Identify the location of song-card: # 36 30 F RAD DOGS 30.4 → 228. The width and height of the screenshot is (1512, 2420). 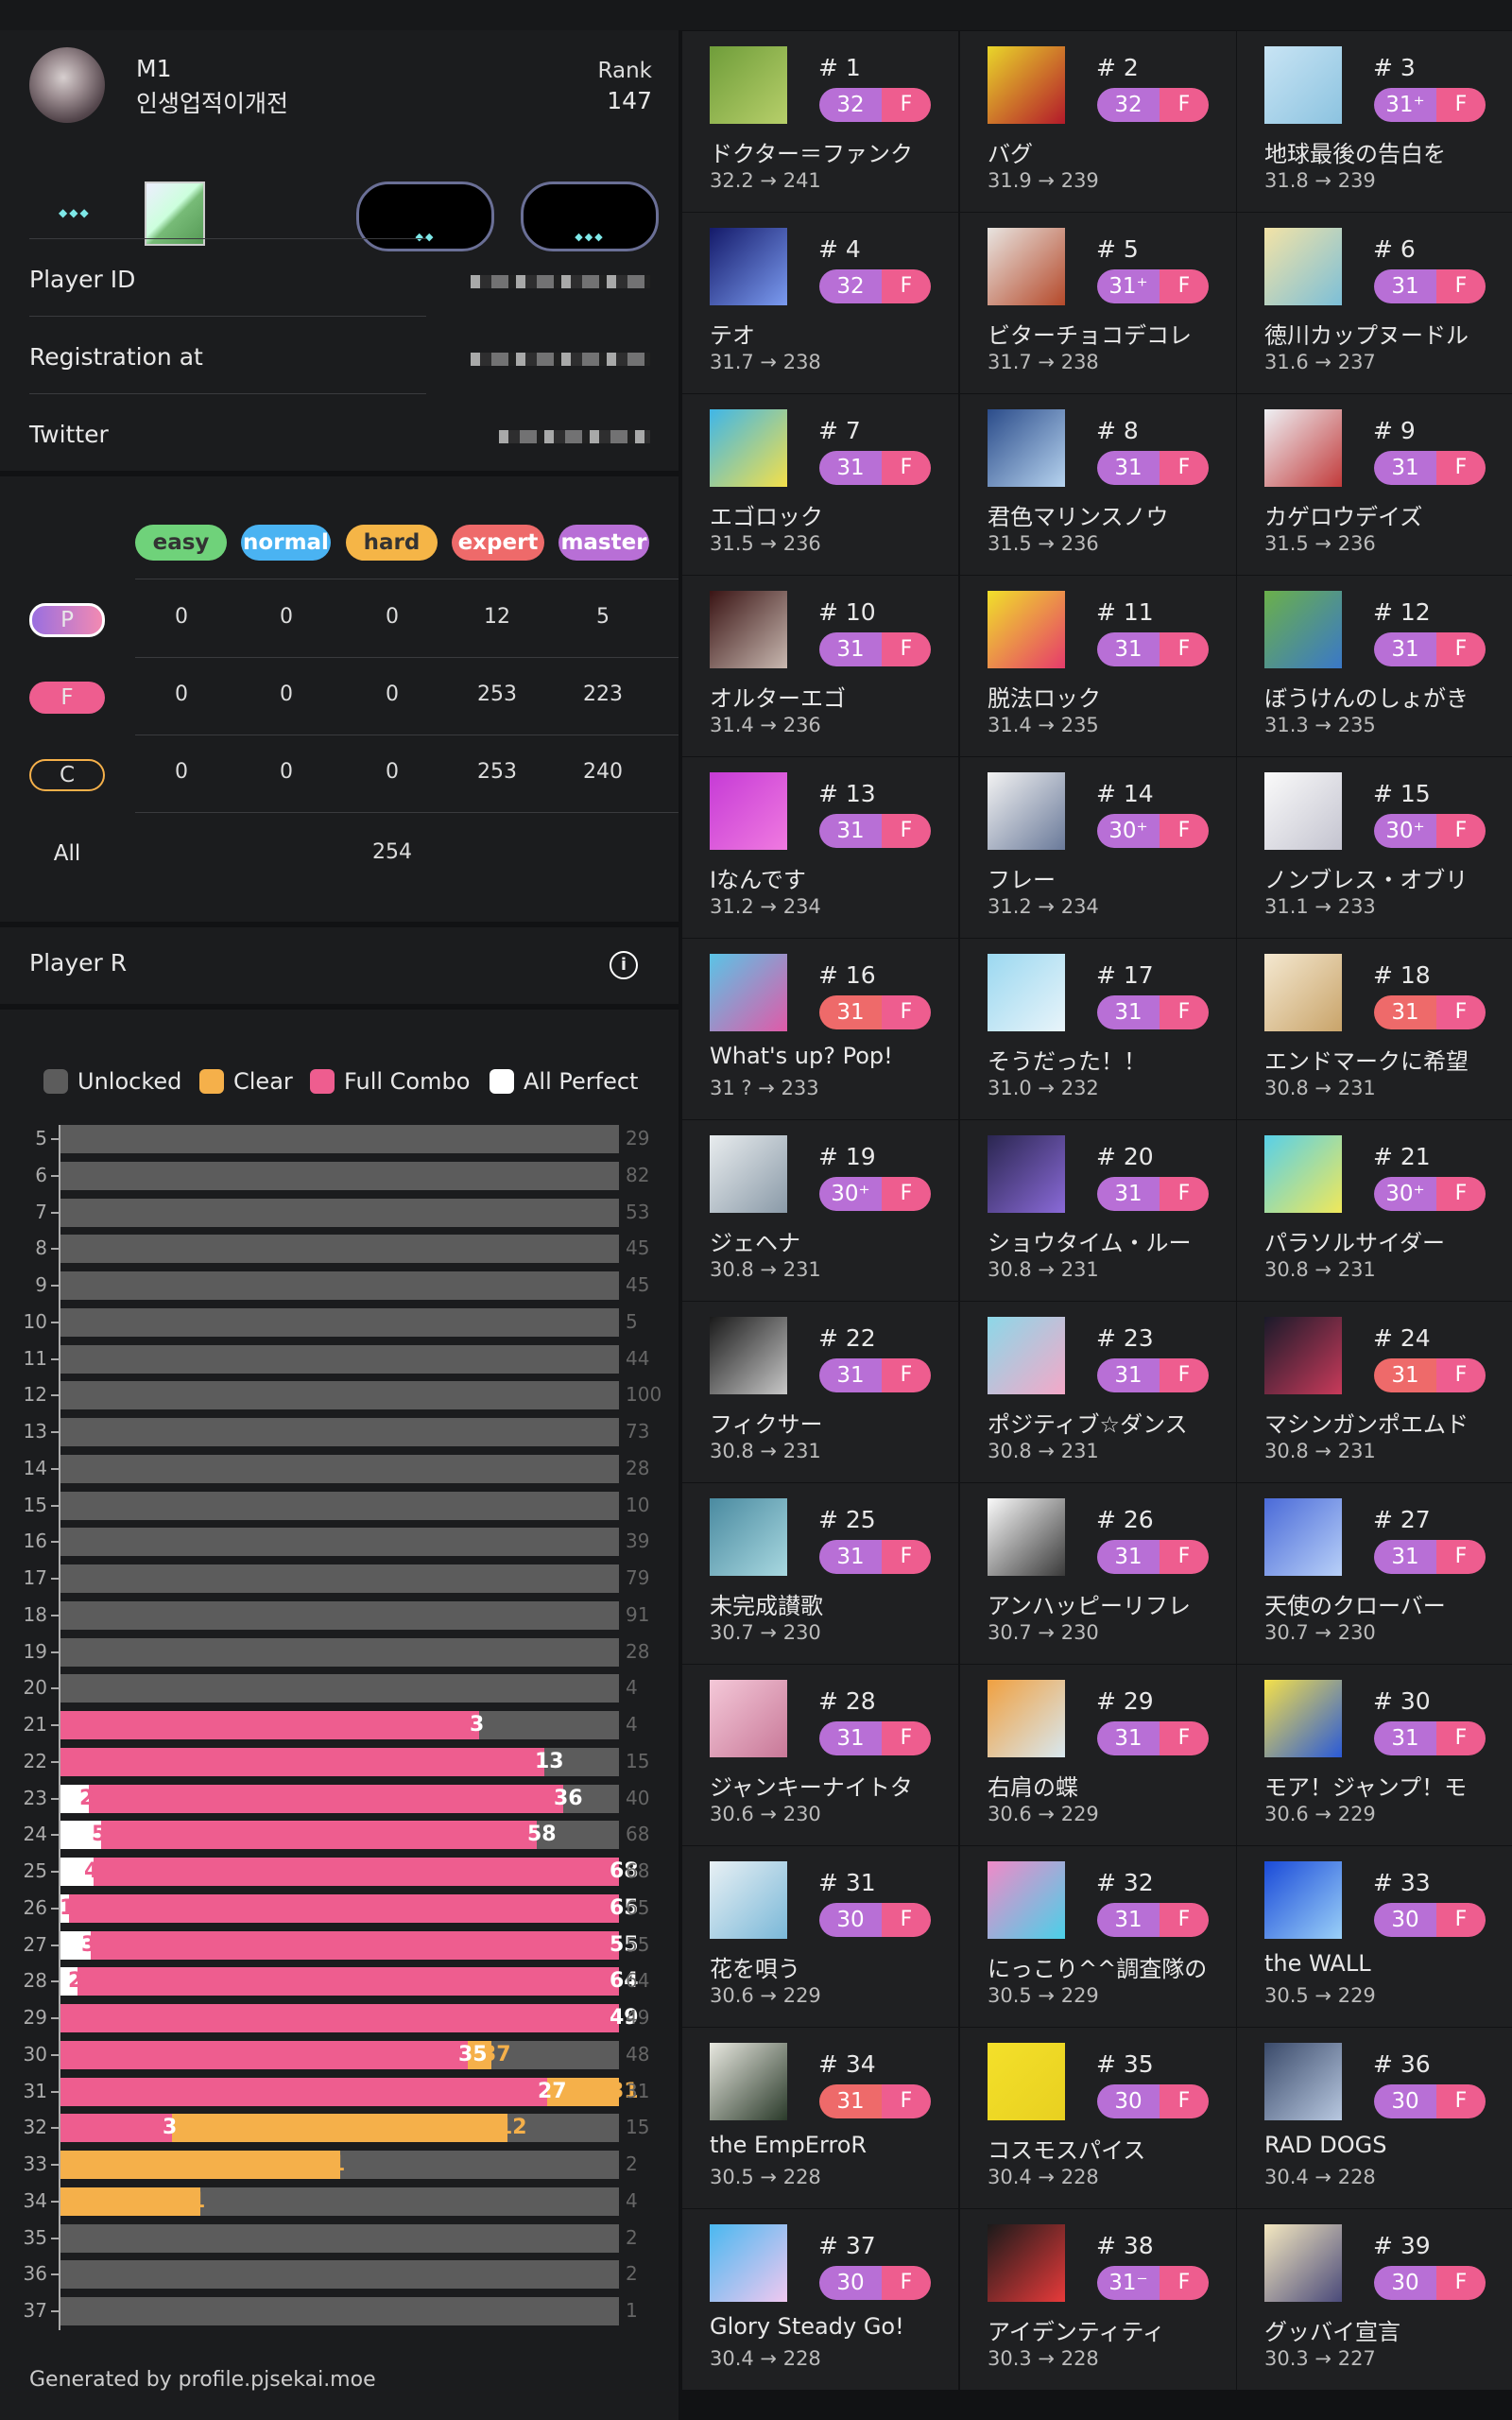
(1374, 2118).